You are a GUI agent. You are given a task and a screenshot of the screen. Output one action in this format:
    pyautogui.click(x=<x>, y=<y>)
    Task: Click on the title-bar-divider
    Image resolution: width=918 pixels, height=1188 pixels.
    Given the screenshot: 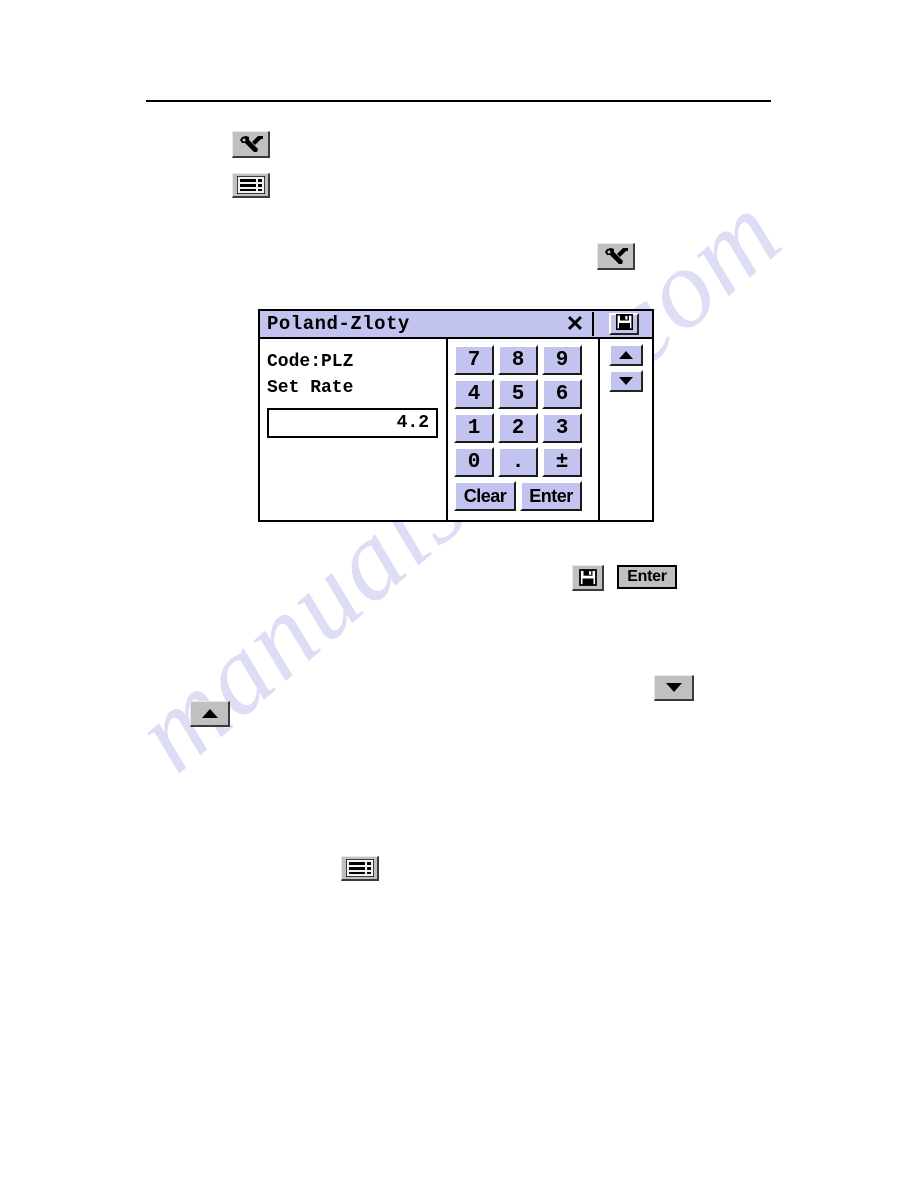 What is the action you would take?
    pyautogui.click(x=593, y=324)
    